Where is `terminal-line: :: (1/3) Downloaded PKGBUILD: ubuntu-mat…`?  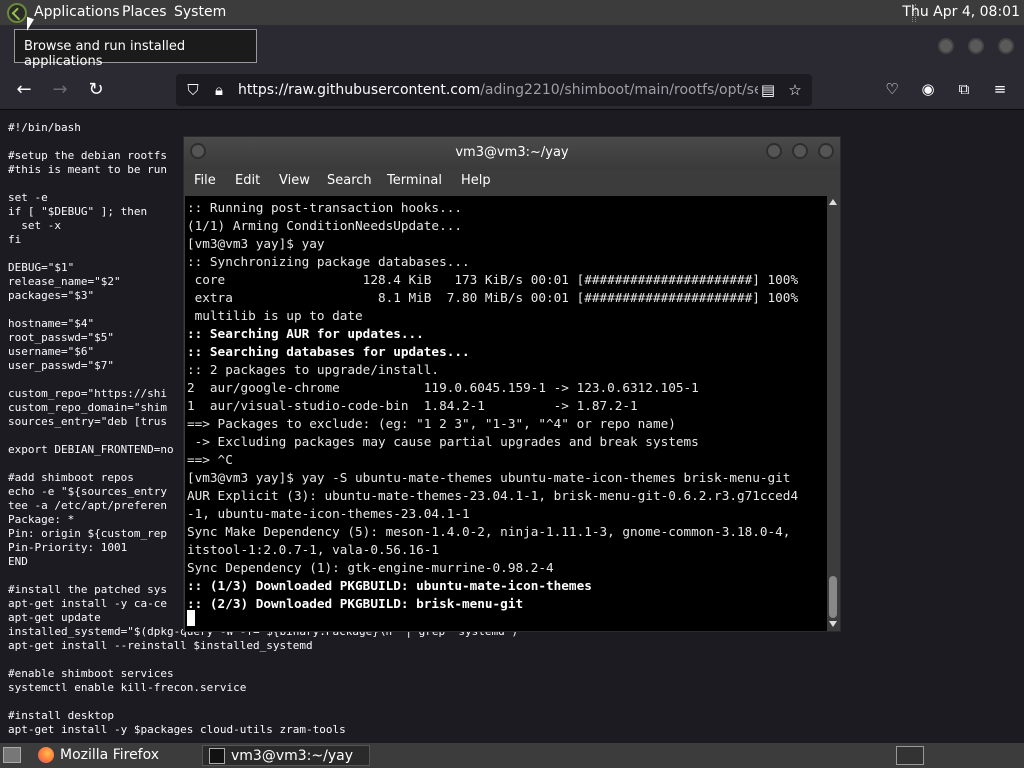 terminal-line: :: (1/3) Downloaded PKGBUILD: ubuntu-mat… is located at coordinates (389, 585).